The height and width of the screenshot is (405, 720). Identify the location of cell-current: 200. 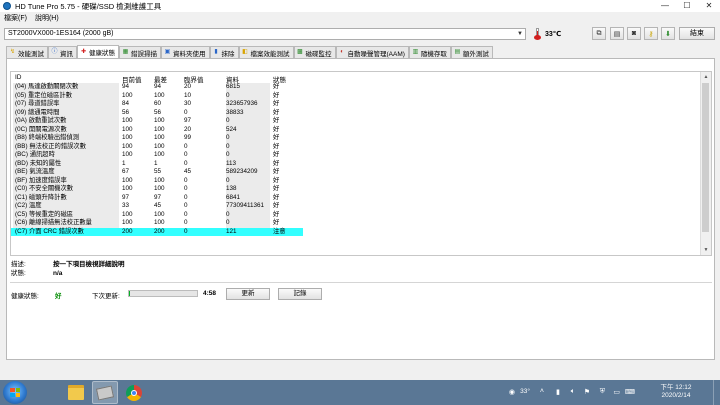
(127, 231).